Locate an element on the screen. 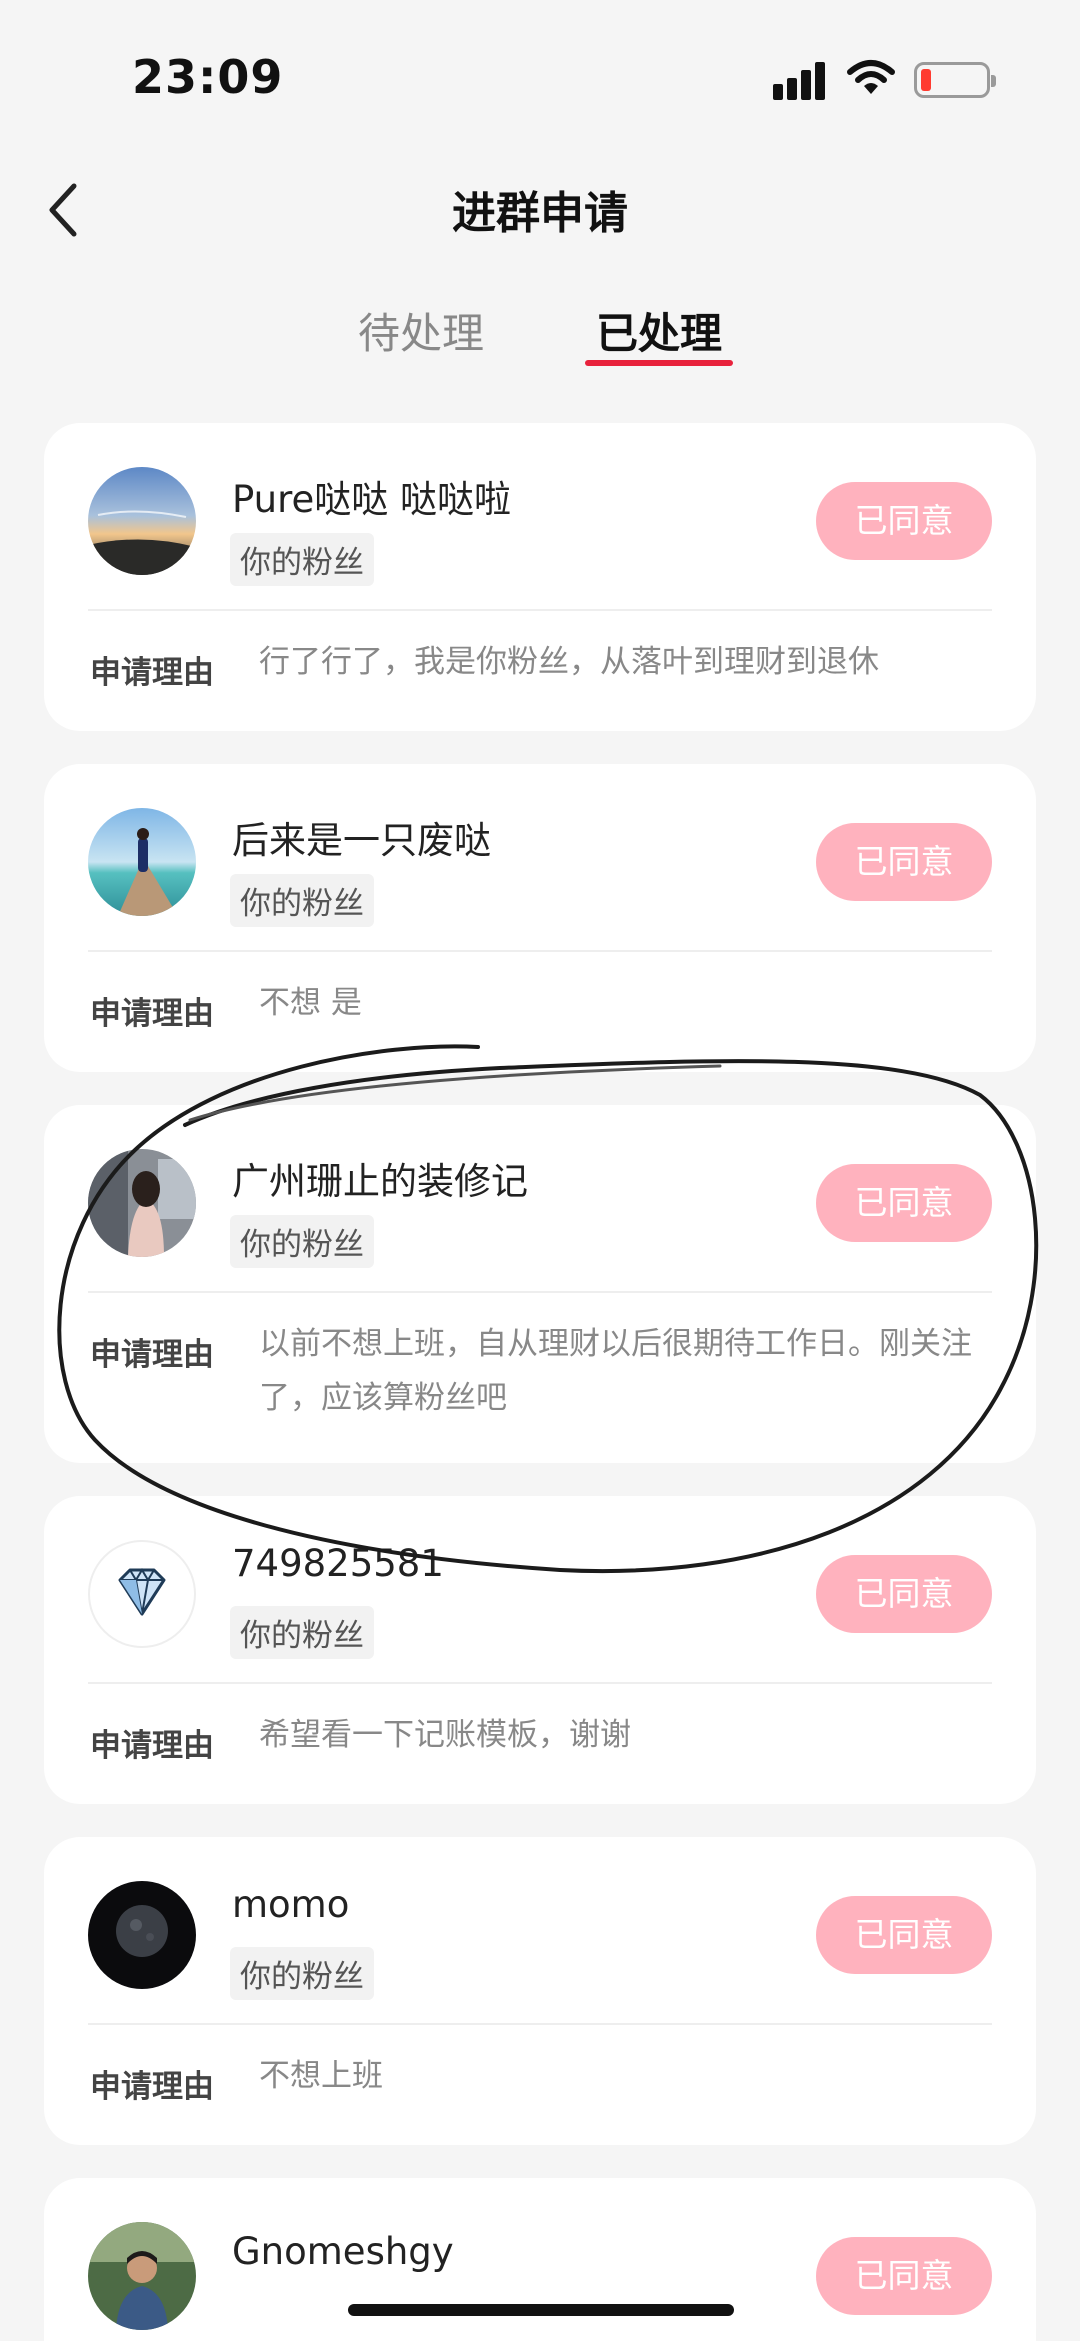 This screenshot has height=2341, width=1080. battery-icon is located at coordinates (955, 80).